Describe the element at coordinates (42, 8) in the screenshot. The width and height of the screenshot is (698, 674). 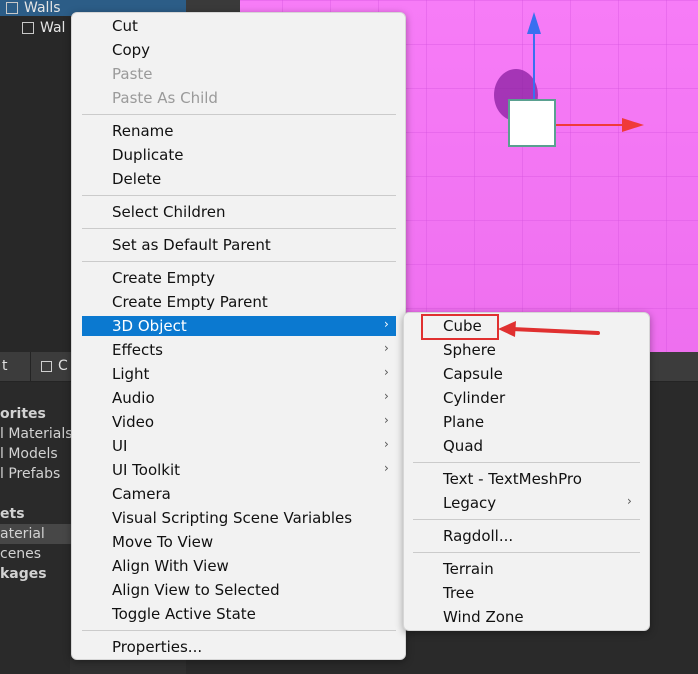
I see `hierarchy-row-label: Walls` at that location.